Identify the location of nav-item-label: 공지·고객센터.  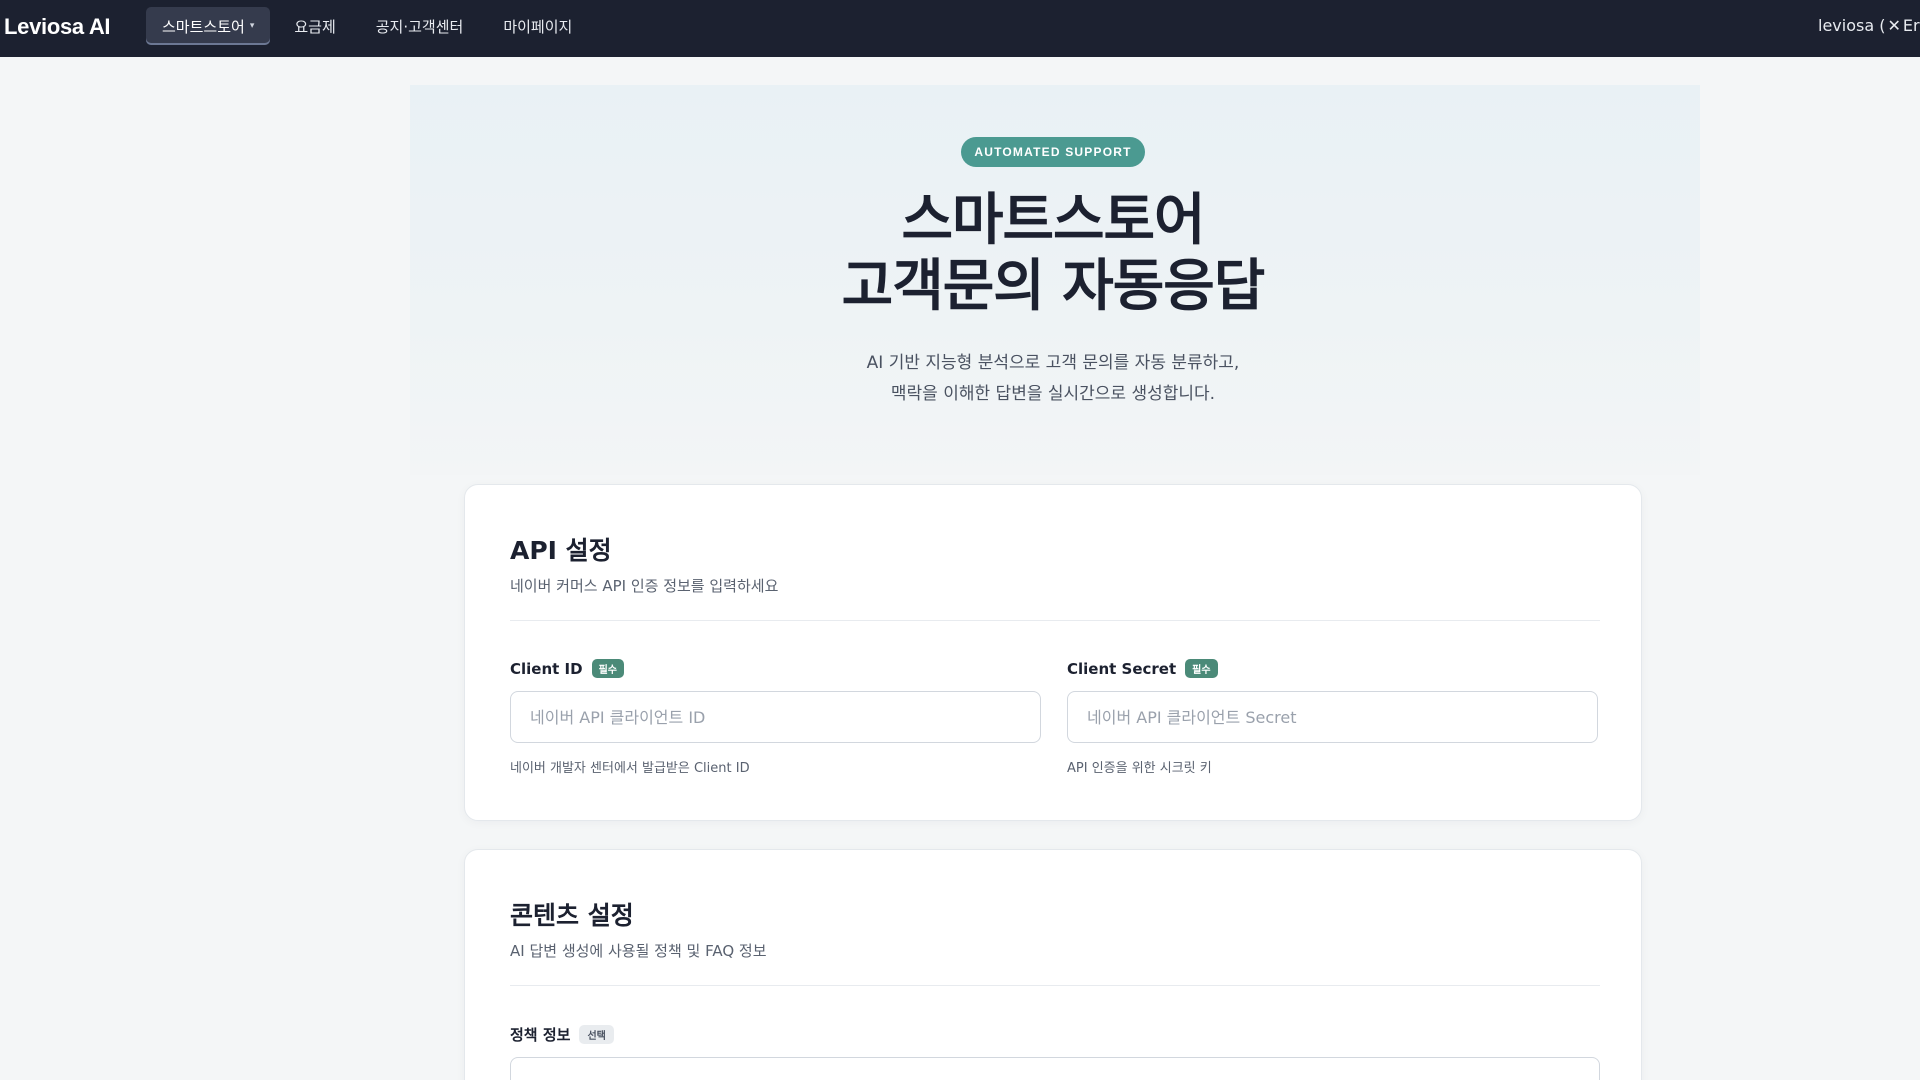
(419, 26).